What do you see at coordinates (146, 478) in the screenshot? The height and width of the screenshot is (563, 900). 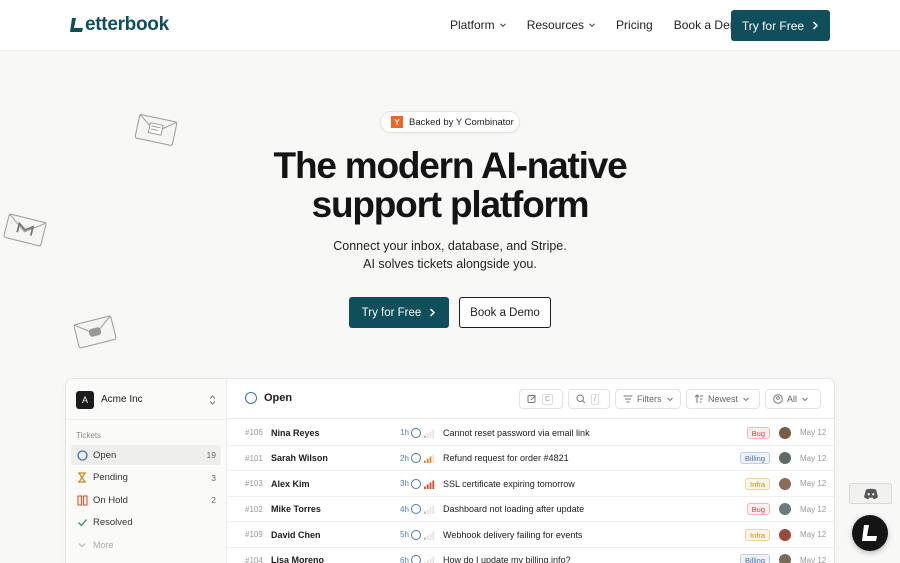 I see `sidebar-item-pending: Pending 3` at bounding box center [146, 478].